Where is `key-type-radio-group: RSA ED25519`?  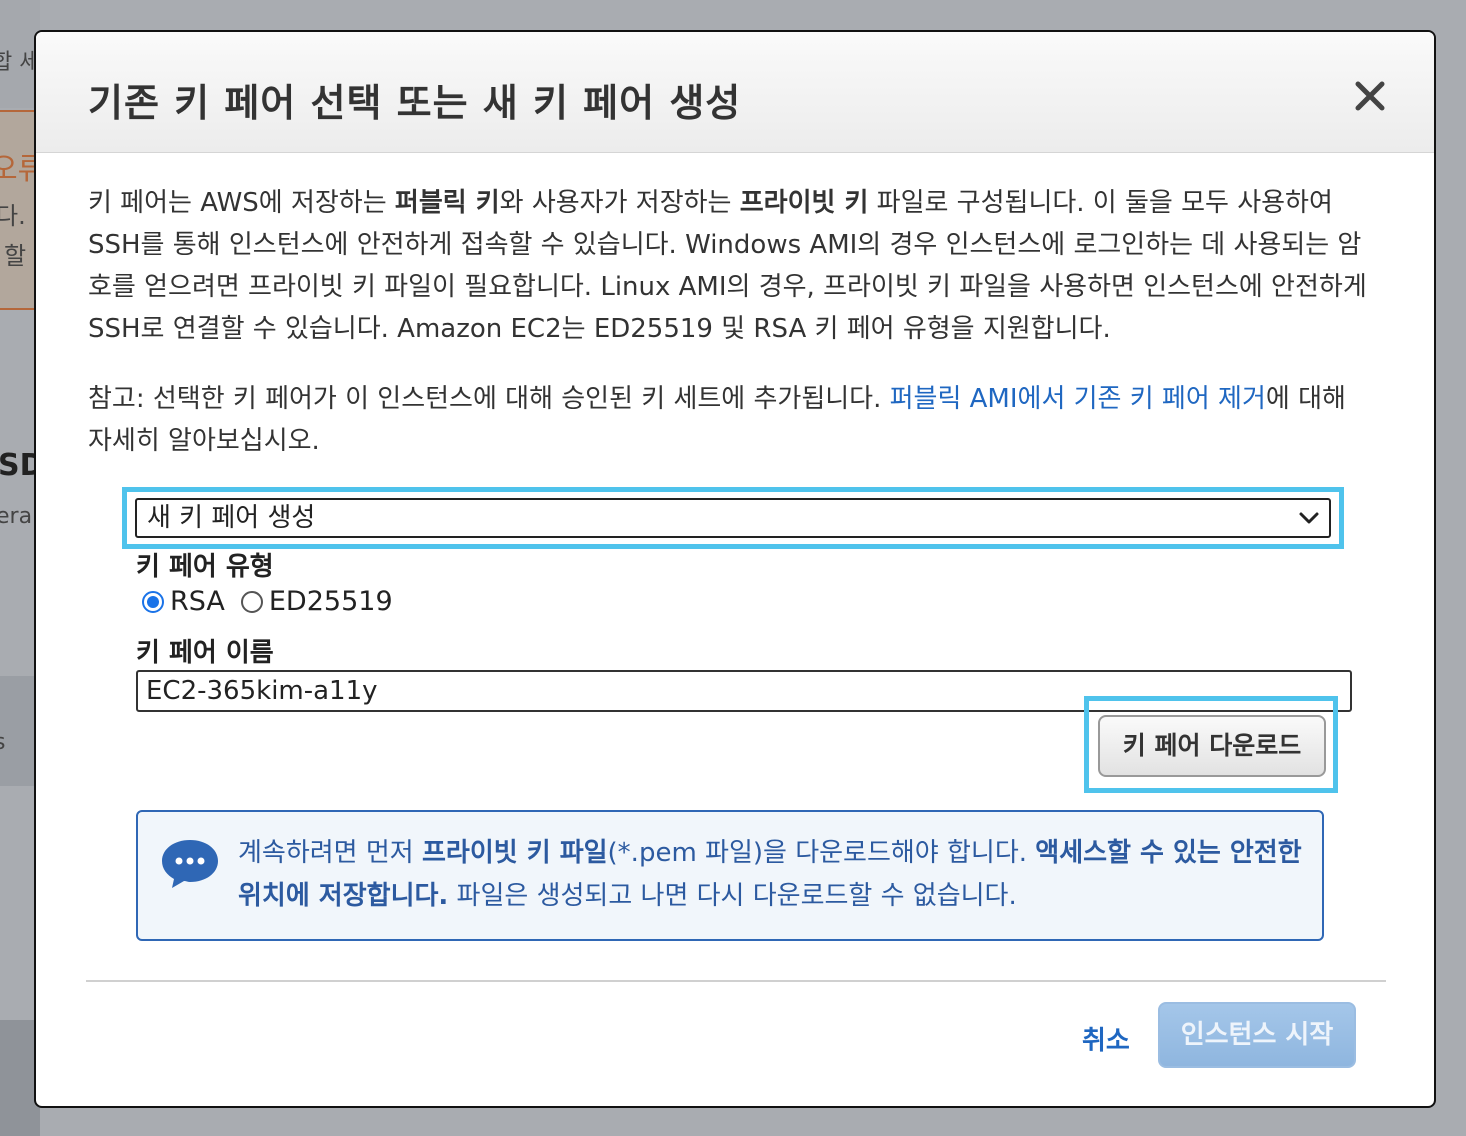 key-type-radio-group: RSA ED25519 is located at coordinates (275, 601).